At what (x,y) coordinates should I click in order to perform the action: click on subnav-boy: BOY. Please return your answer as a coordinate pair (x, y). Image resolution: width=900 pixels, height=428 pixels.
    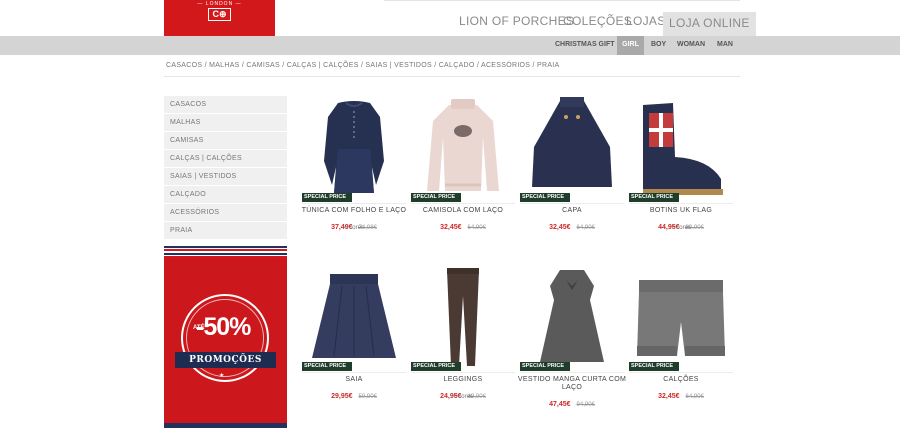
    Looking at the image, I should click on (658, 44).